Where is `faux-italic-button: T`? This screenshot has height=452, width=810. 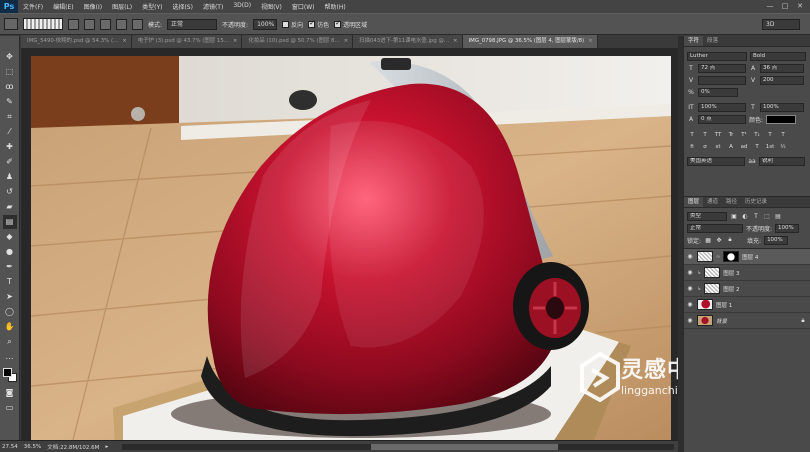
faux-italic-button: T is located at coordinates (705, 135).